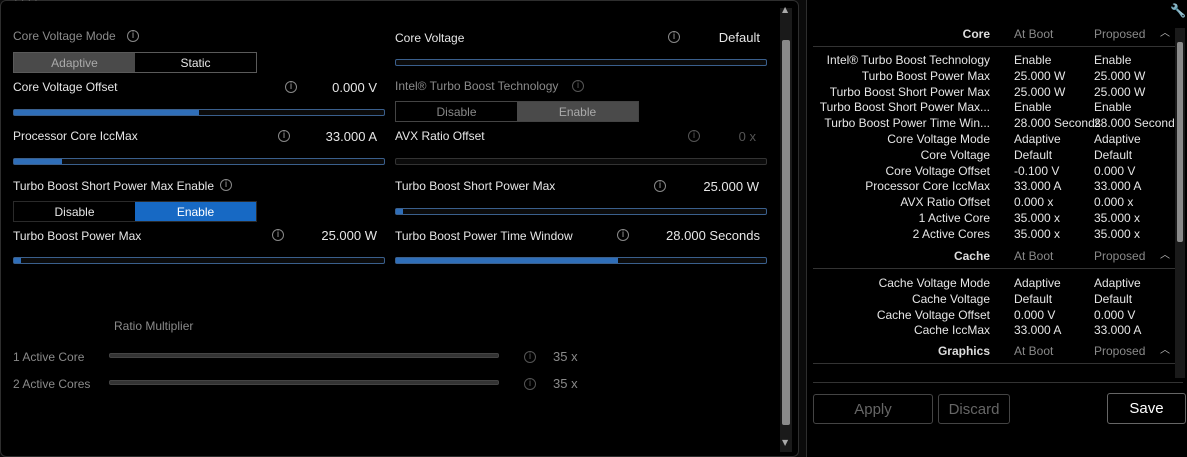 This screenshot has width=1187, height=457. I want to click on short-power-max-disable: Disable, so click(74, 211).